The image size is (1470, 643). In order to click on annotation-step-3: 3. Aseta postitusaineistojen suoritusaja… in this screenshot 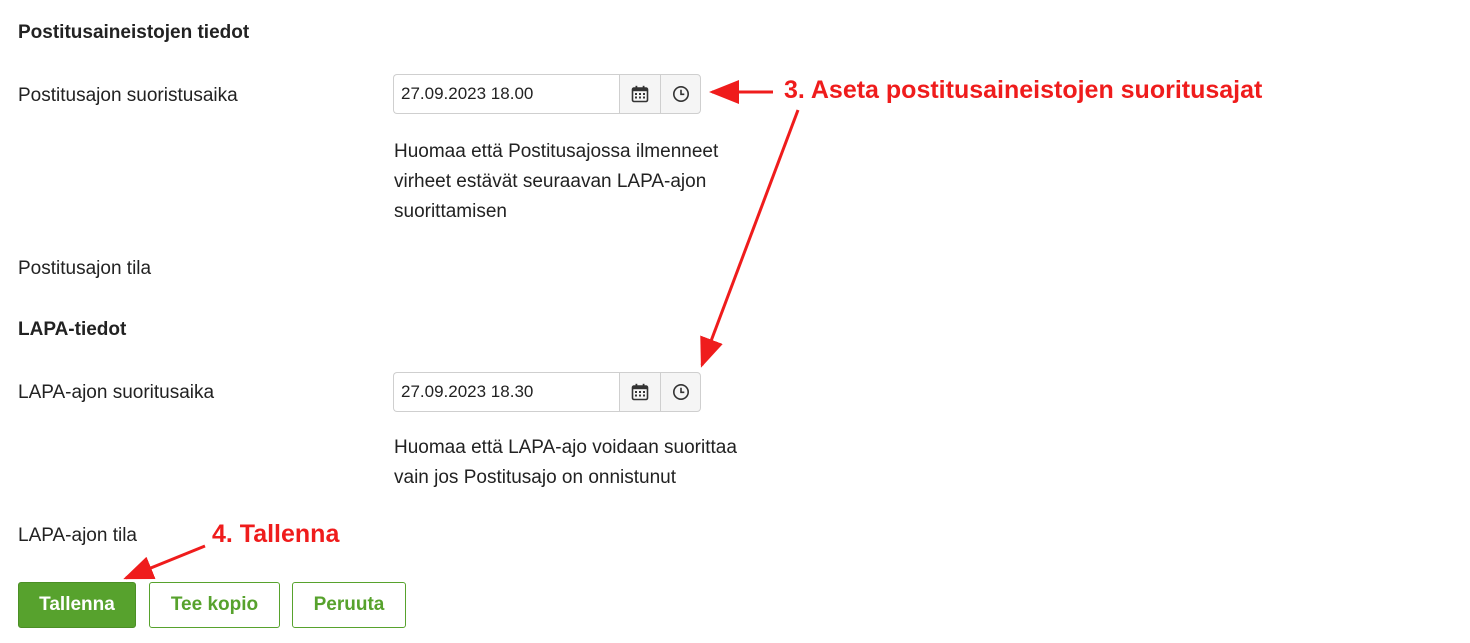, I will do `click(1023, 90)`.